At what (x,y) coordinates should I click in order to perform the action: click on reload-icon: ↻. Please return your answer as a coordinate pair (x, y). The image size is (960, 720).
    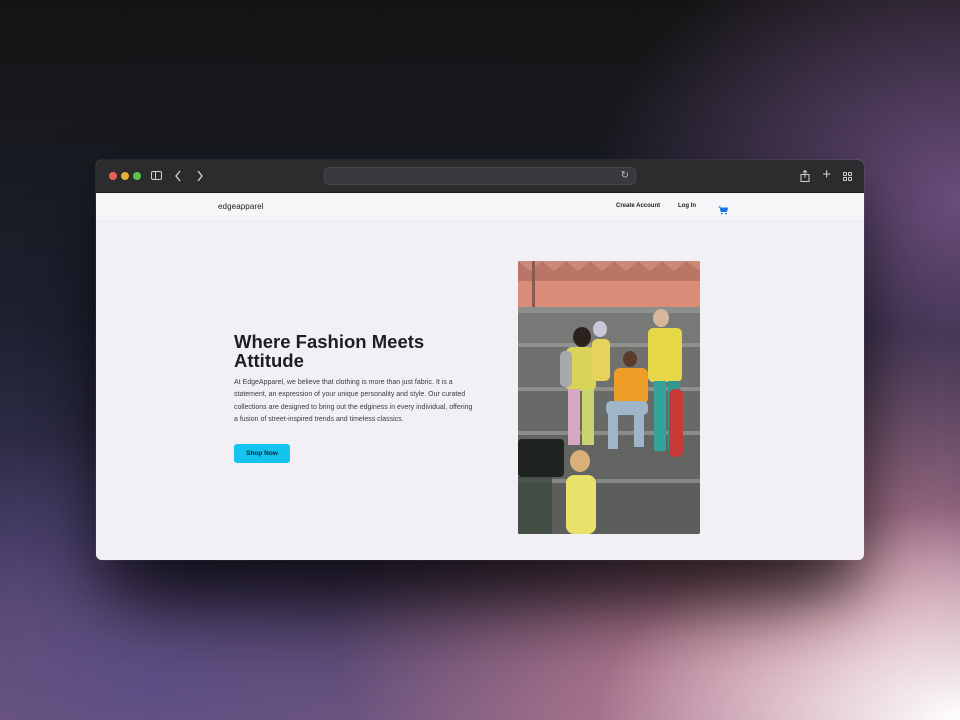
    Looking at the image, I should click on (625, 176).